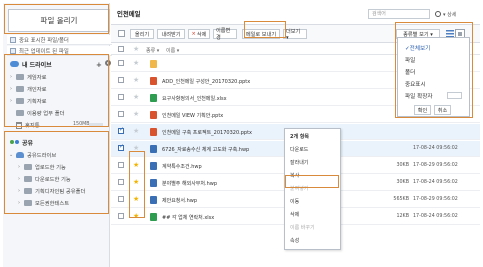 The image size is (483, 267). Describe the element at coordinates (295, 35) in the screenshot. I see `more-button: 더보기 ▾` at that location.